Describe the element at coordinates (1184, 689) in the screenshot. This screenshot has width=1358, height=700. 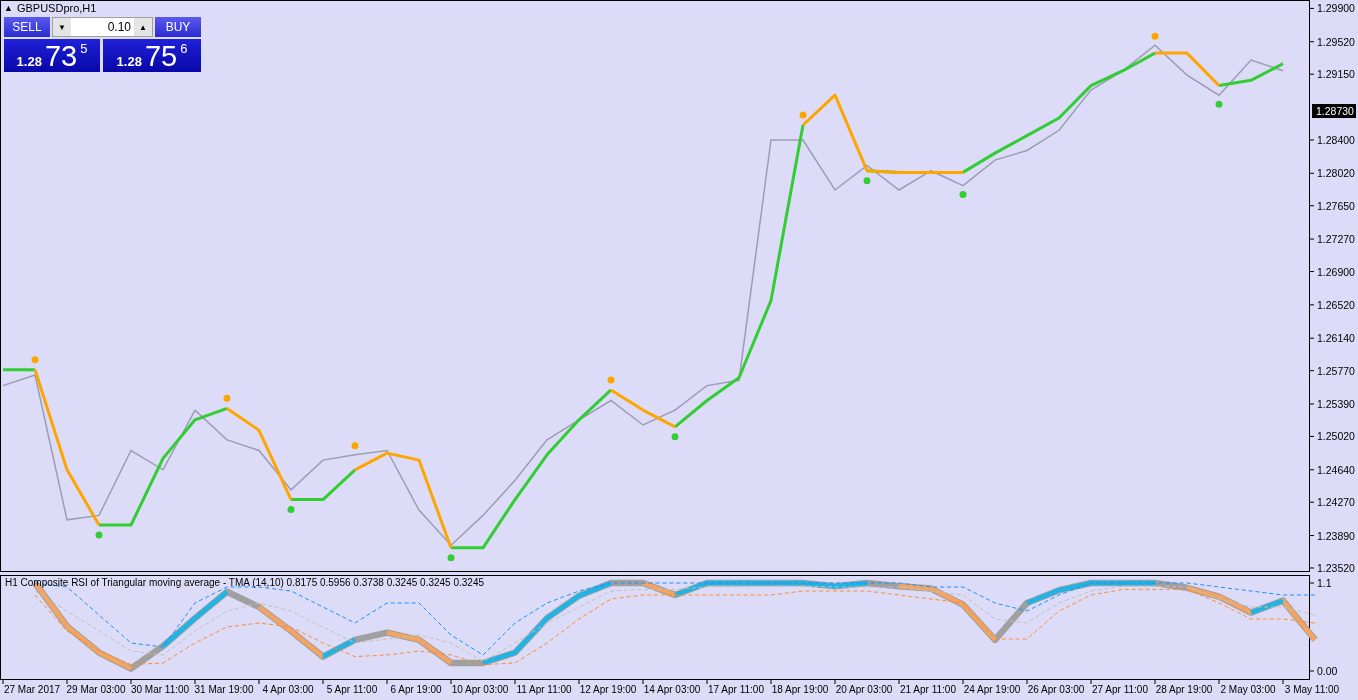
I see `time-axis-label: 28 Apr 19:00` at that location.